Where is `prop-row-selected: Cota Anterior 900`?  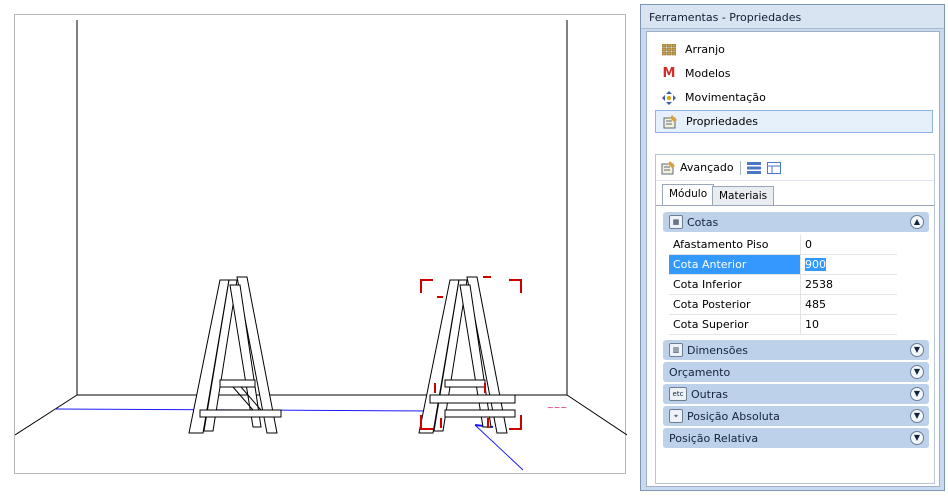 prop-row-selected: Cota Anterior 900 is located at coordinates (783, 265).